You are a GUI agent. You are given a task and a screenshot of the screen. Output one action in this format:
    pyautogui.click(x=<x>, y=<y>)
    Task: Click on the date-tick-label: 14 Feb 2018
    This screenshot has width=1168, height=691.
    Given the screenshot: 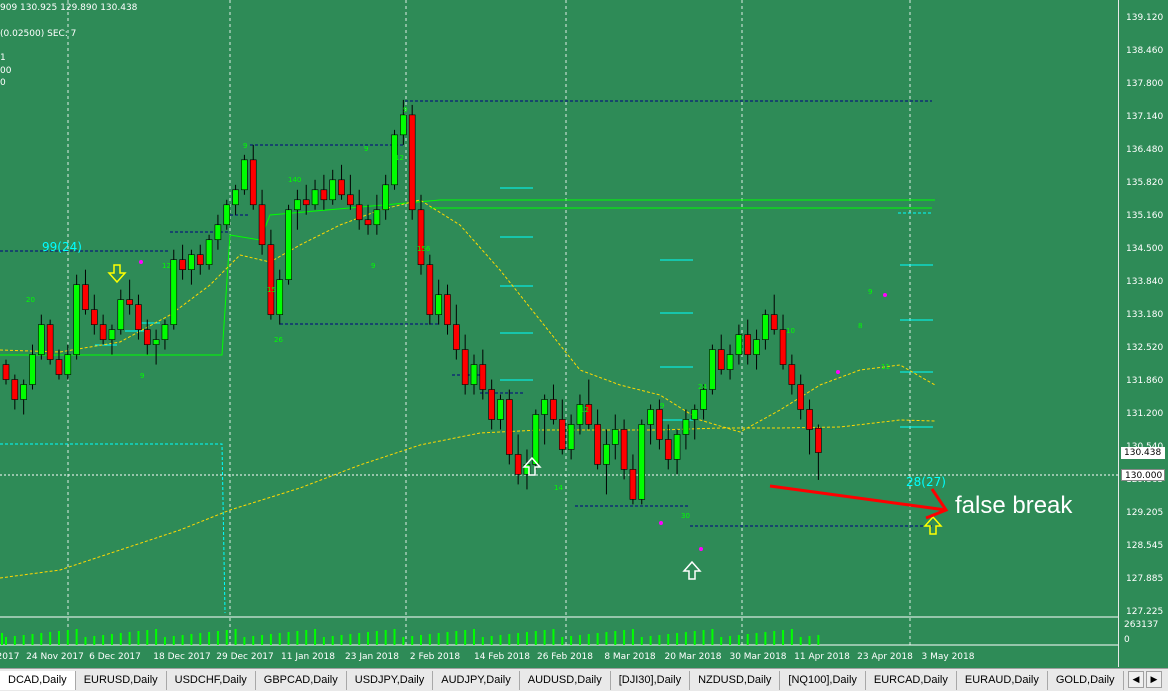 What is the action you would take?
    pyautogui.click(x=502, y=657)
    